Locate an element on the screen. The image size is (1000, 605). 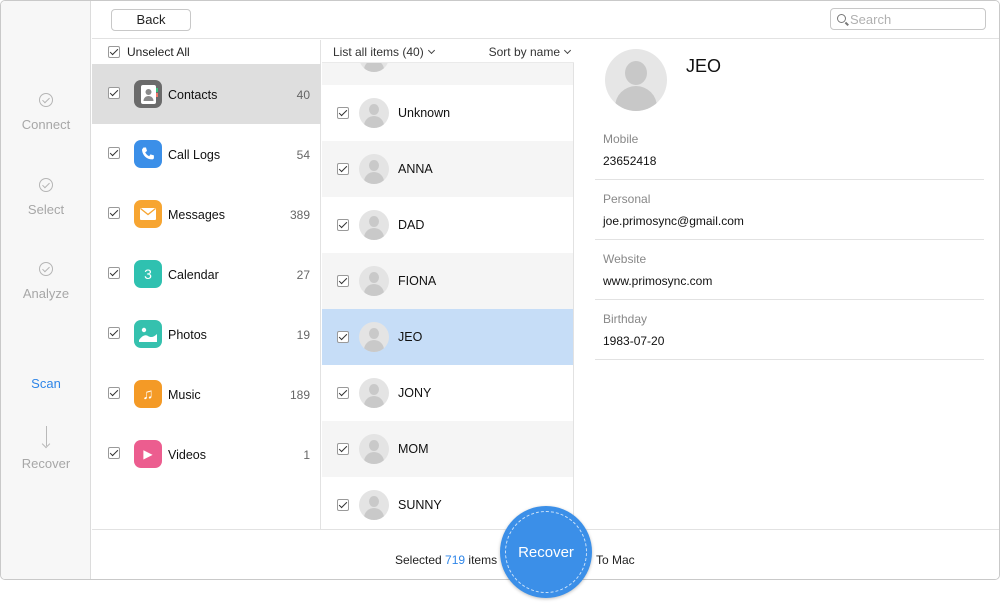
steps-sidebar: Connect Select Analyze Scan Recover is located at coordinates (46, 290).